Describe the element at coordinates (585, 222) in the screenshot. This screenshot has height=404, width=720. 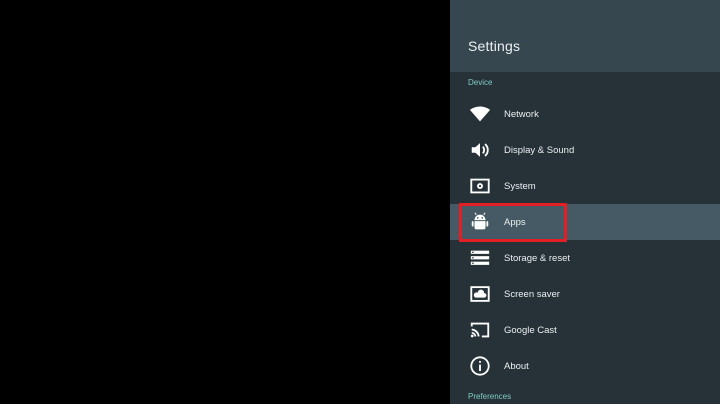
I see `menu-item-apps: Apps` at that location.